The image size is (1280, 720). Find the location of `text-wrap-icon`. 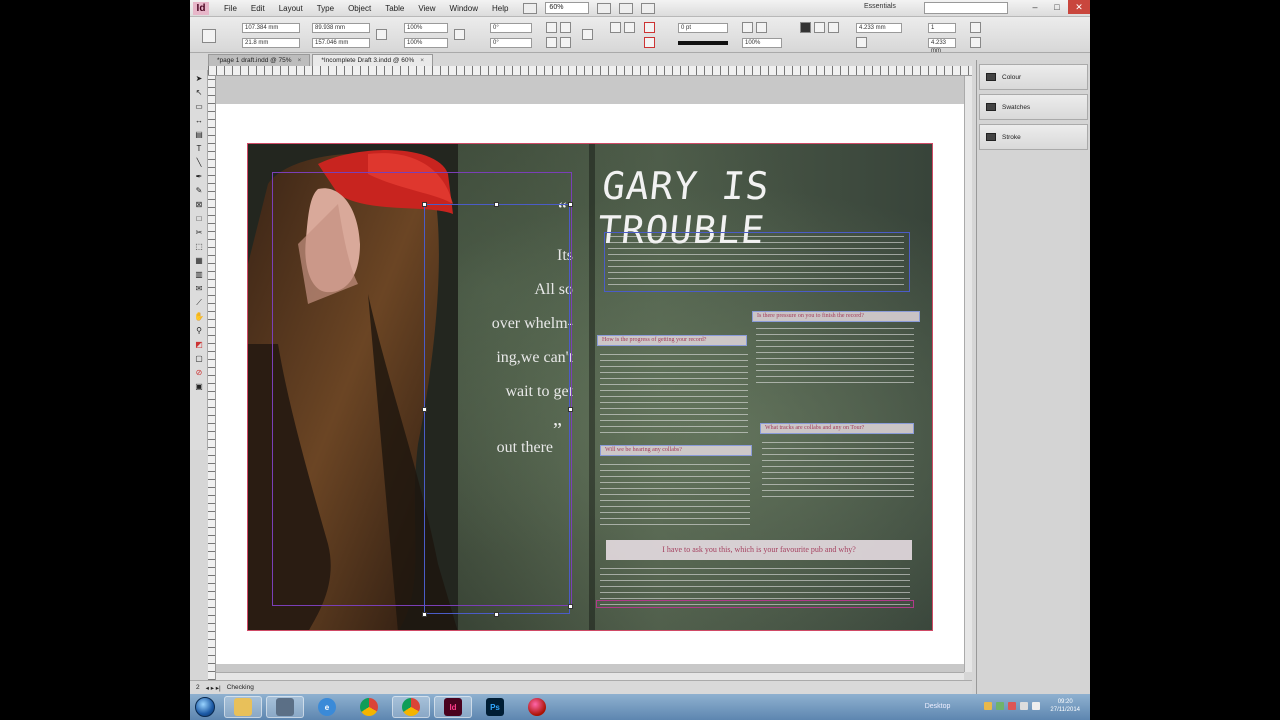

text-wrap-icon is located at coordinates (805, 27).